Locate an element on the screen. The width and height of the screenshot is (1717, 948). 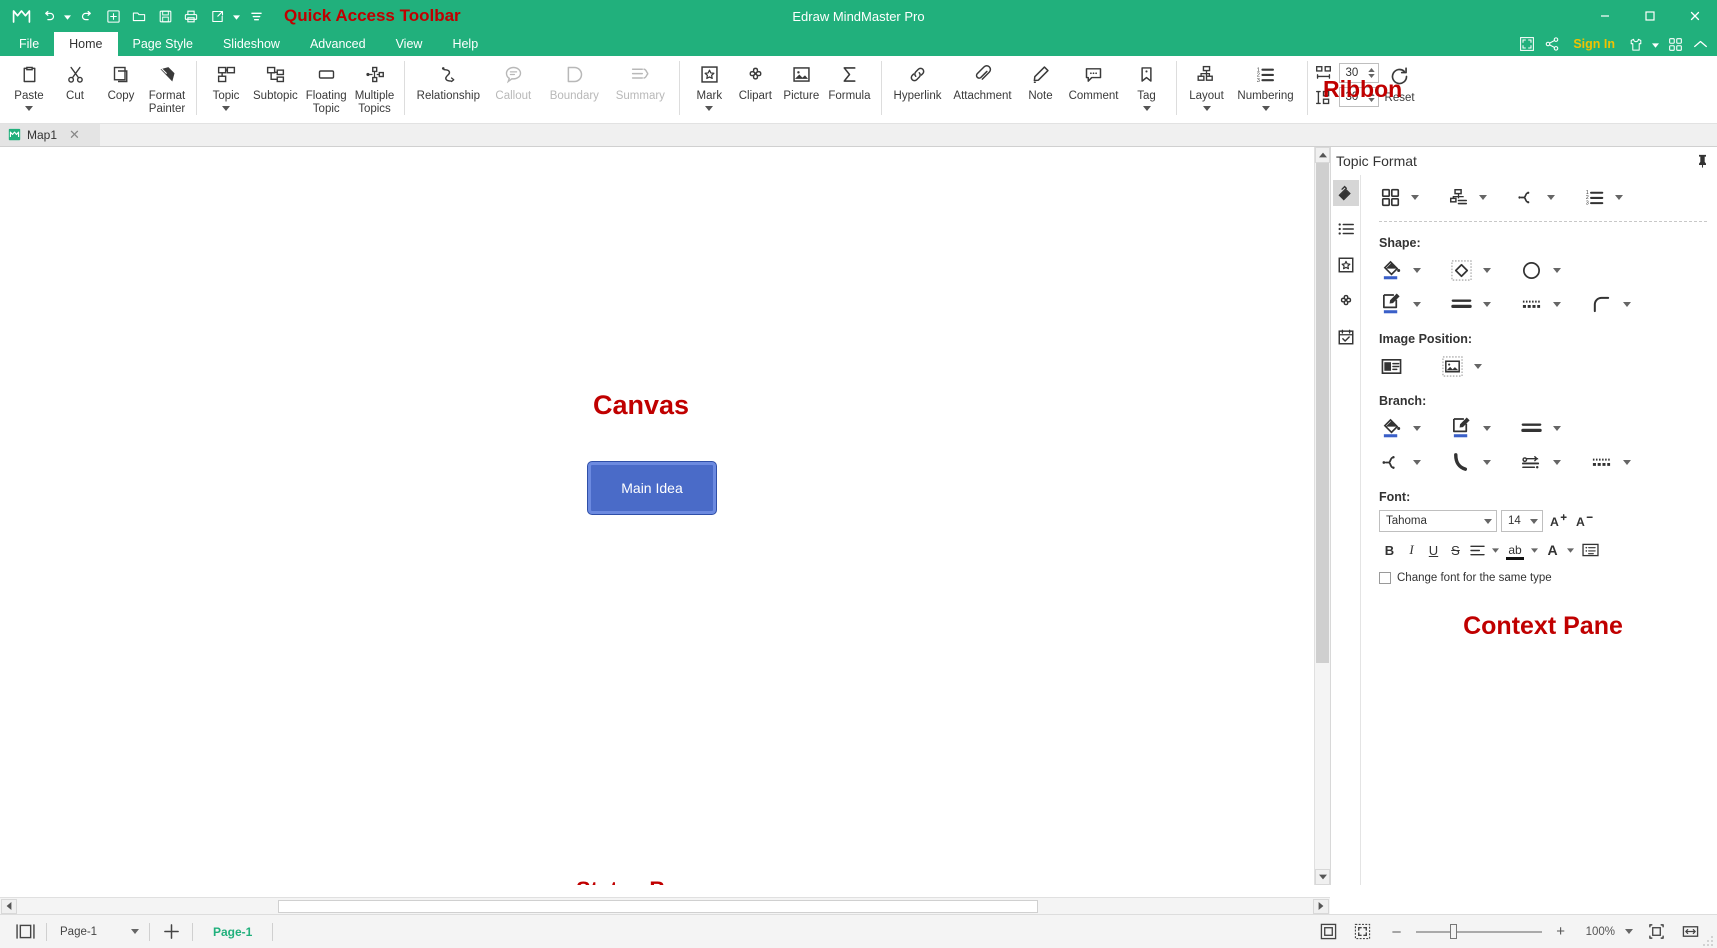
panel-tab-clipart is located at coordinates (1346, 301).